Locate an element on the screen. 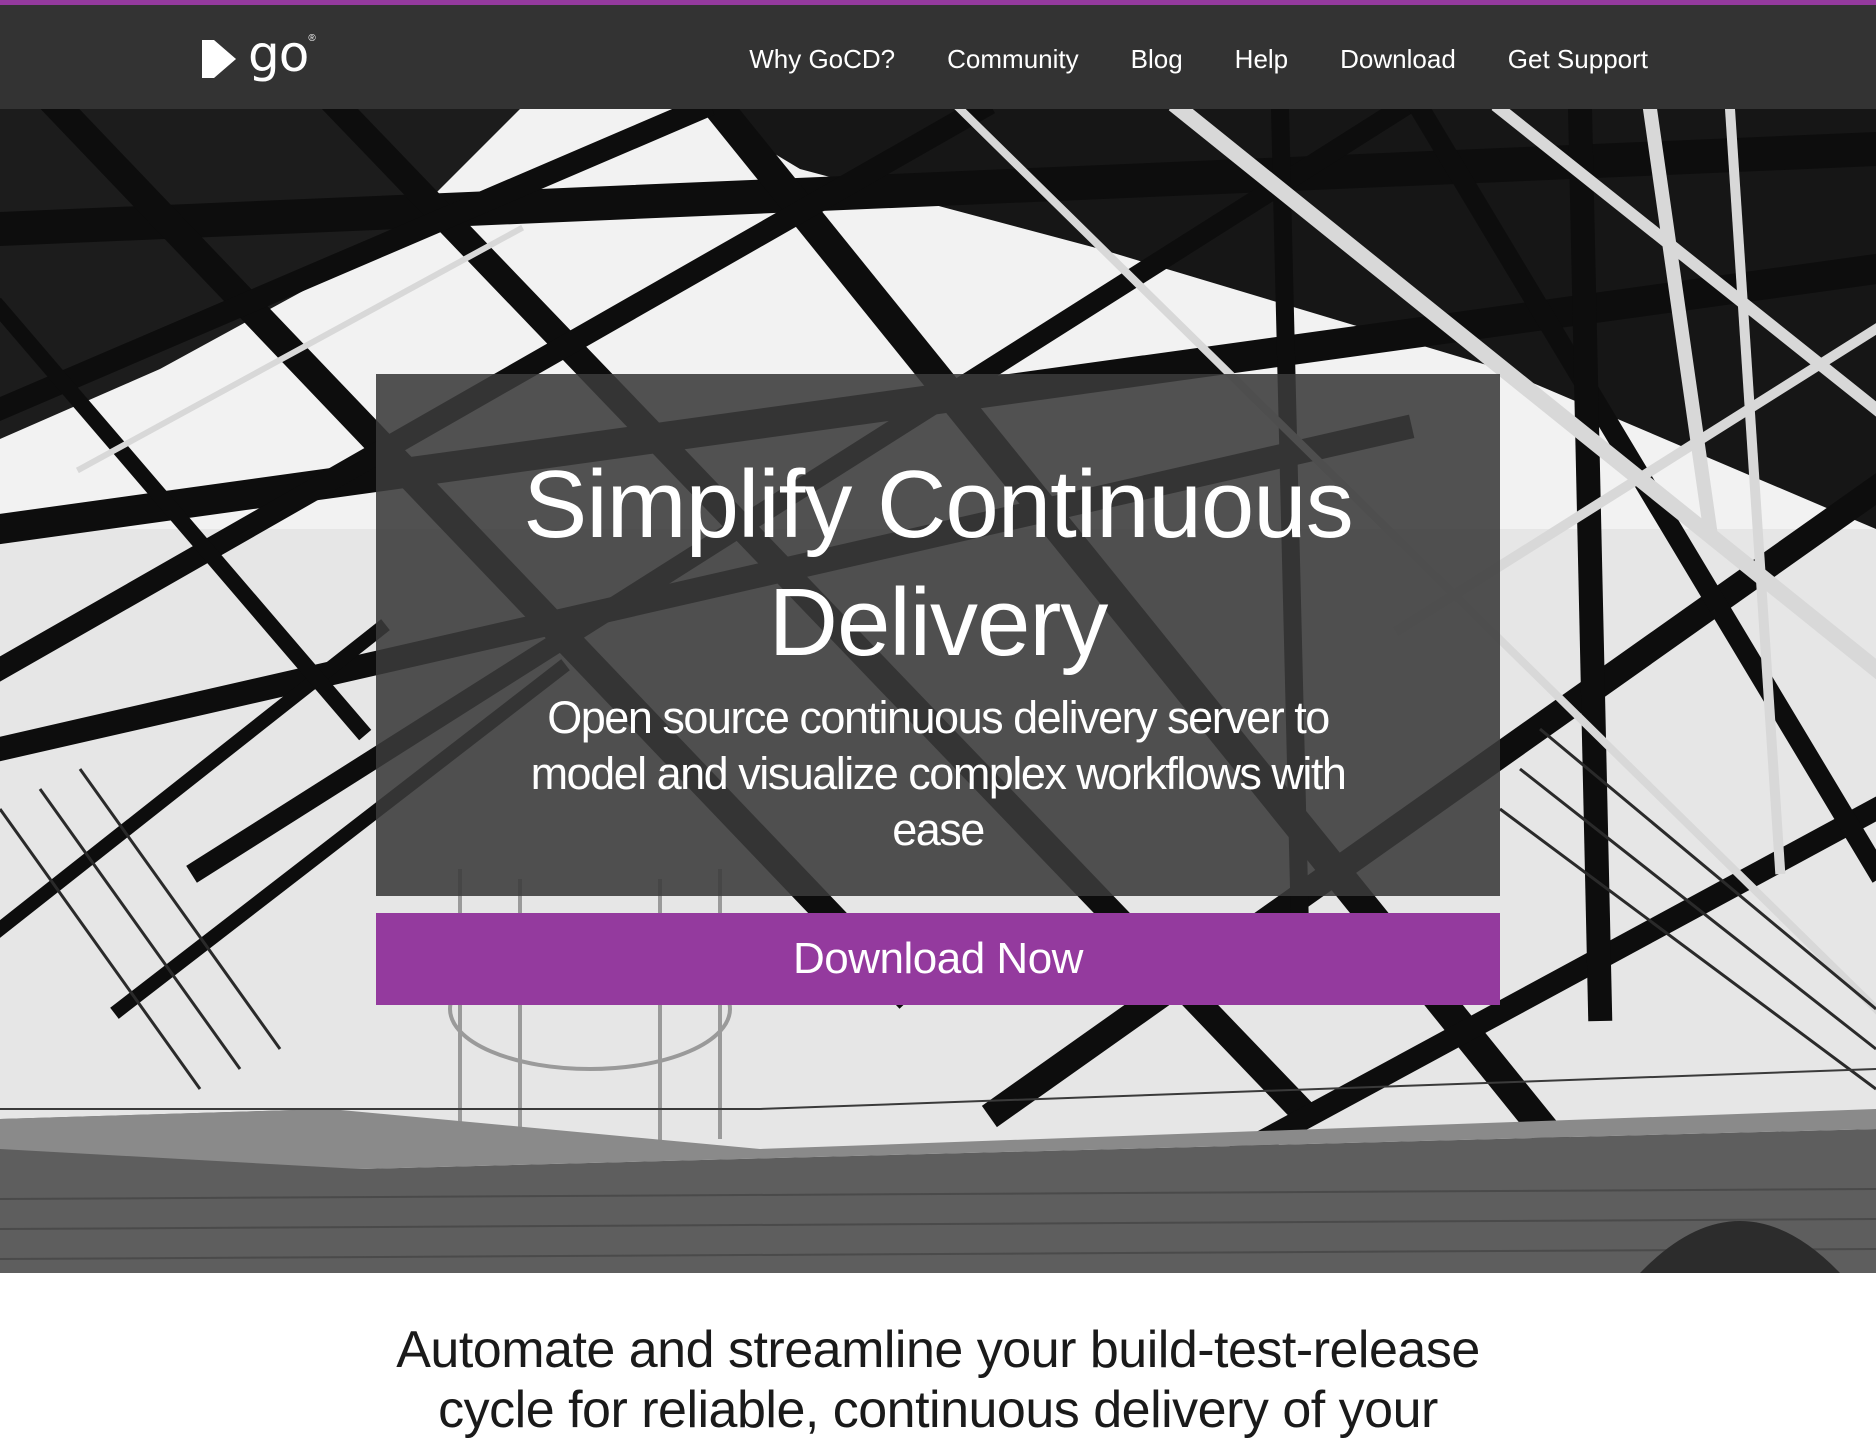 This screenshot has width=1876, height=1440. gocd-logo-link: go ® is located at coordinates (257, 59).